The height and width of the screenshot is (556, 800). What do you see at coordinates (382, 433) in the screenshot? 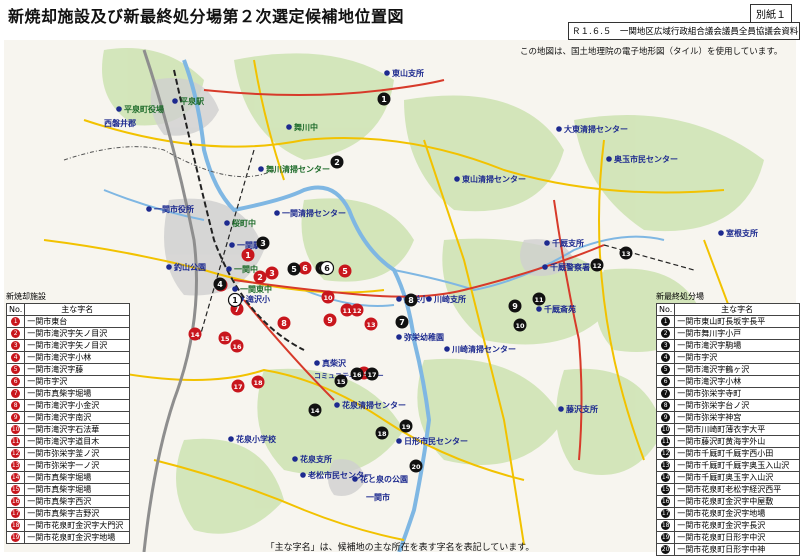
I see `landfill-marker: 18` at bounding box center [382, 433].